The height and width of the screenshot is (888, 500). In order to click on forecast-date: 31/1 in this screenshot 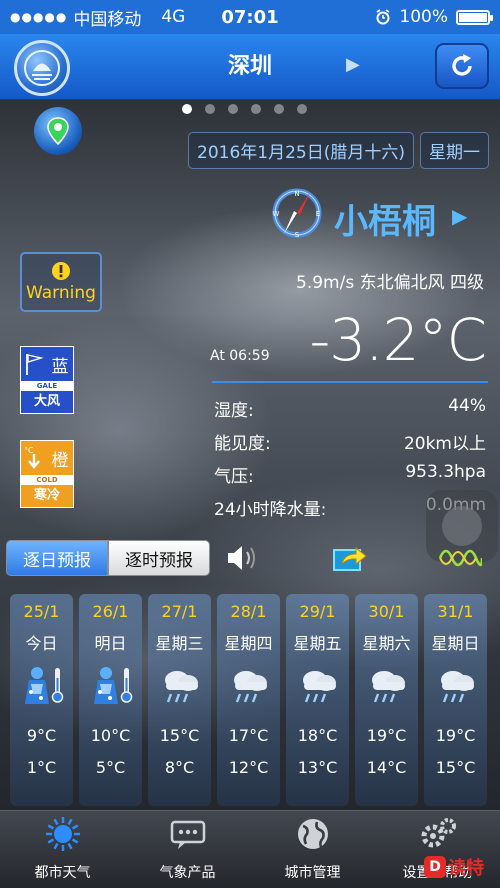, I will do `click(455, 611)`.